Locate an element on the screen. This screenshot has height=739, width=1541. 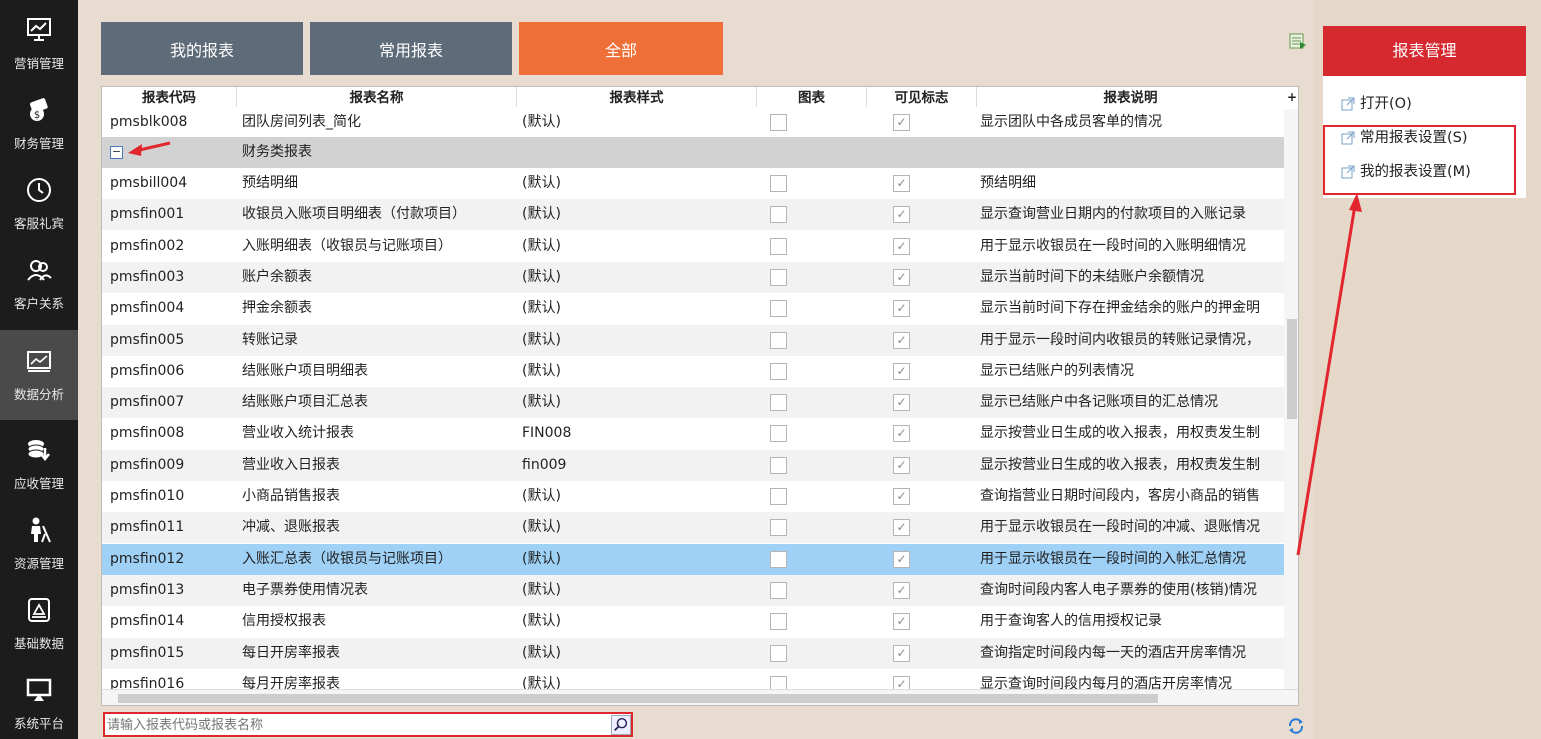
col-header-visible: 可见标志 is located at coordinates (922, 98).